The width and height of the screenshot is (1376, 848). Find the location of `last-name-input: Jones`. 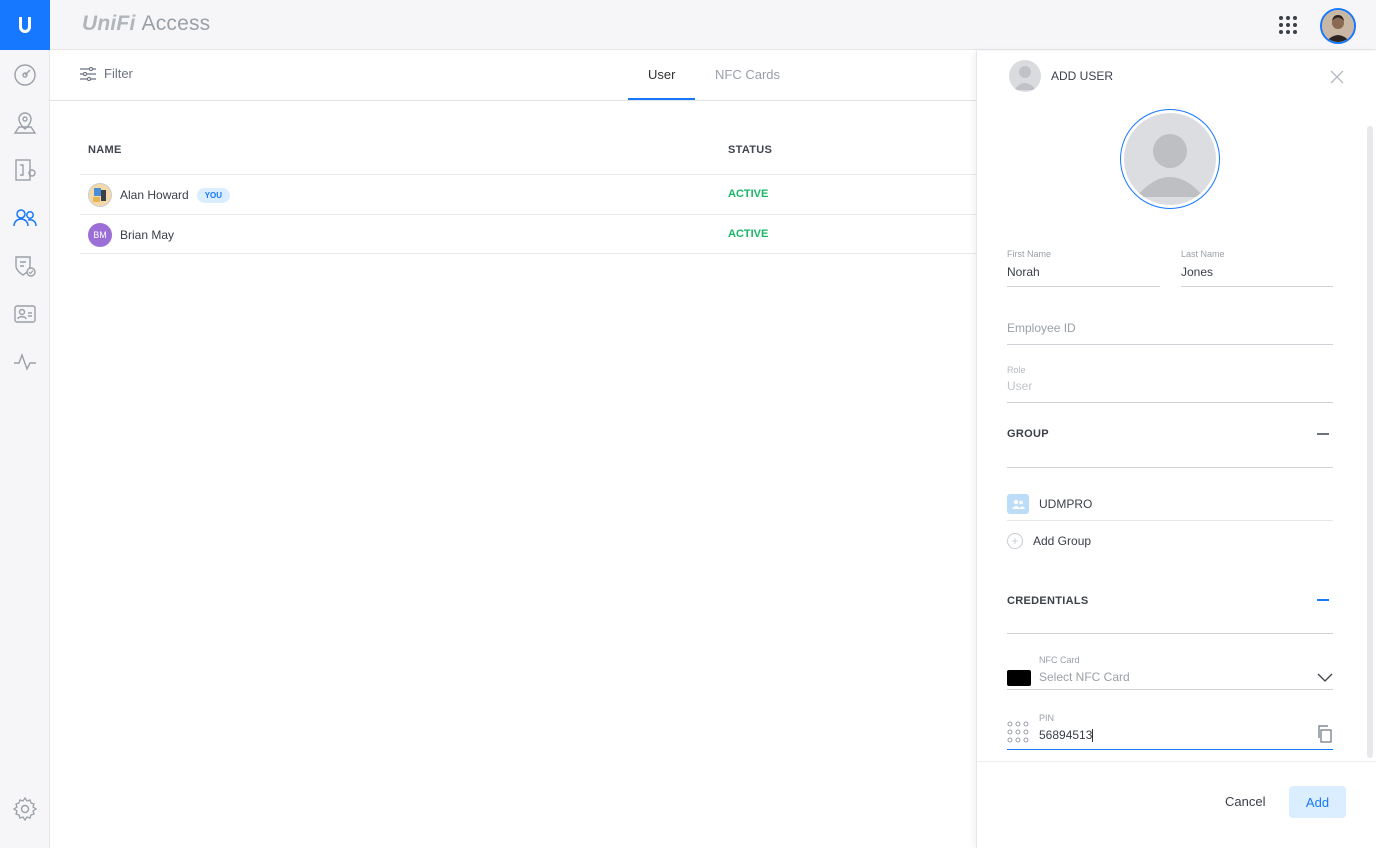

last-name-input: Jones is located at coordinates (1257, 274).